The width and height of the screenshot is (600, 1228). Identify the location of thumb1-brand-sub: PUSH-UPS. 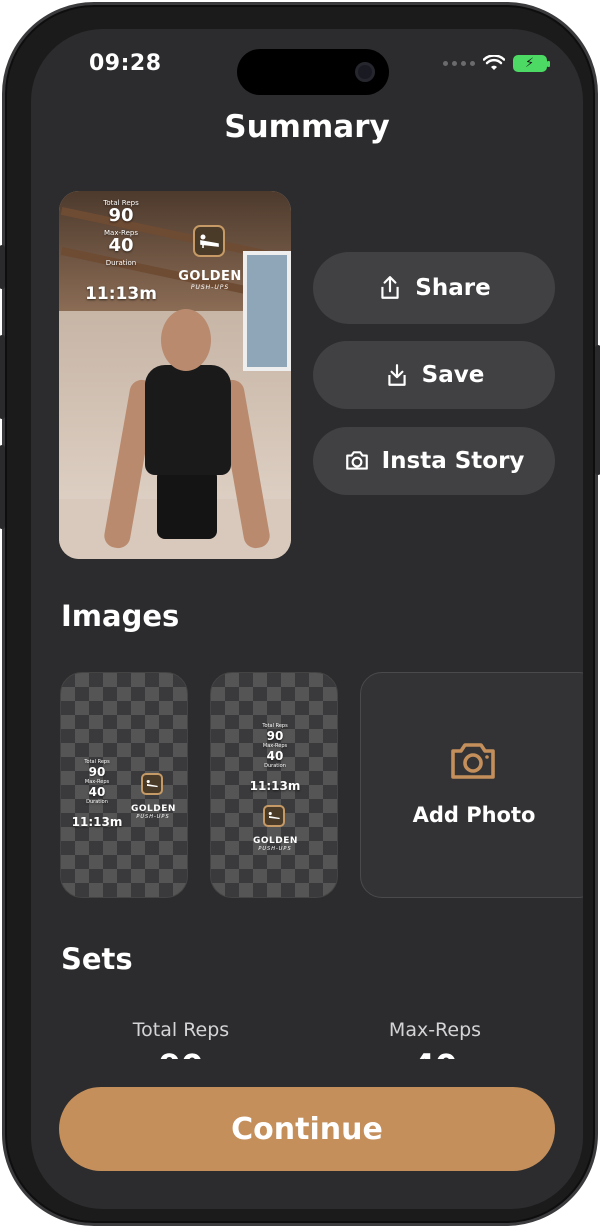
(153, 817).